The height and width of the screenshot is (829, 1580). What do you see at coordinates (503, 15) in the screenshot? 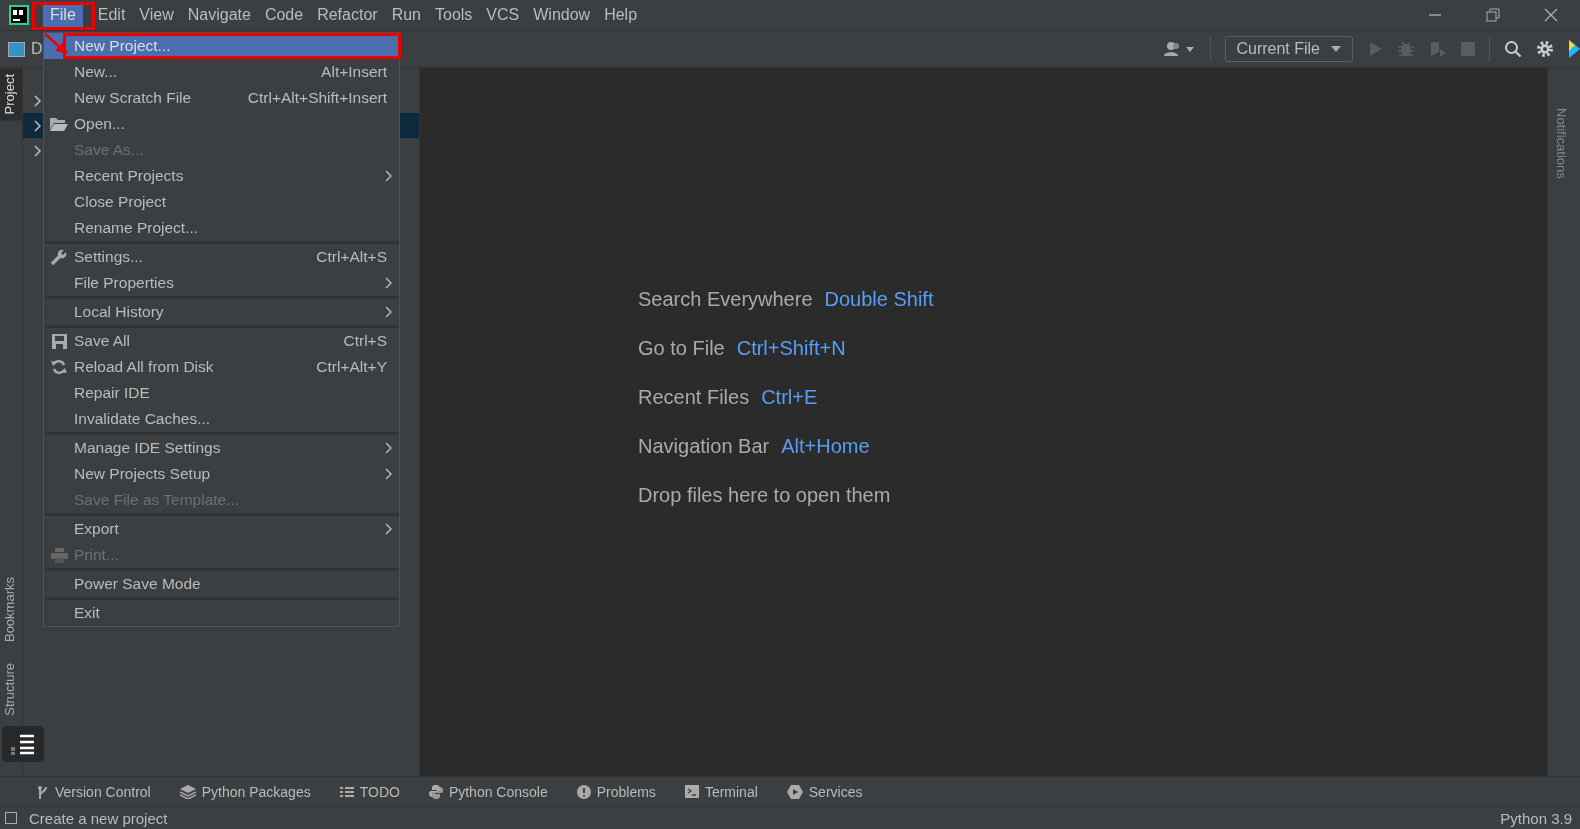
I see `menu-bar-item: VCS` at bounding box center [503, 15].